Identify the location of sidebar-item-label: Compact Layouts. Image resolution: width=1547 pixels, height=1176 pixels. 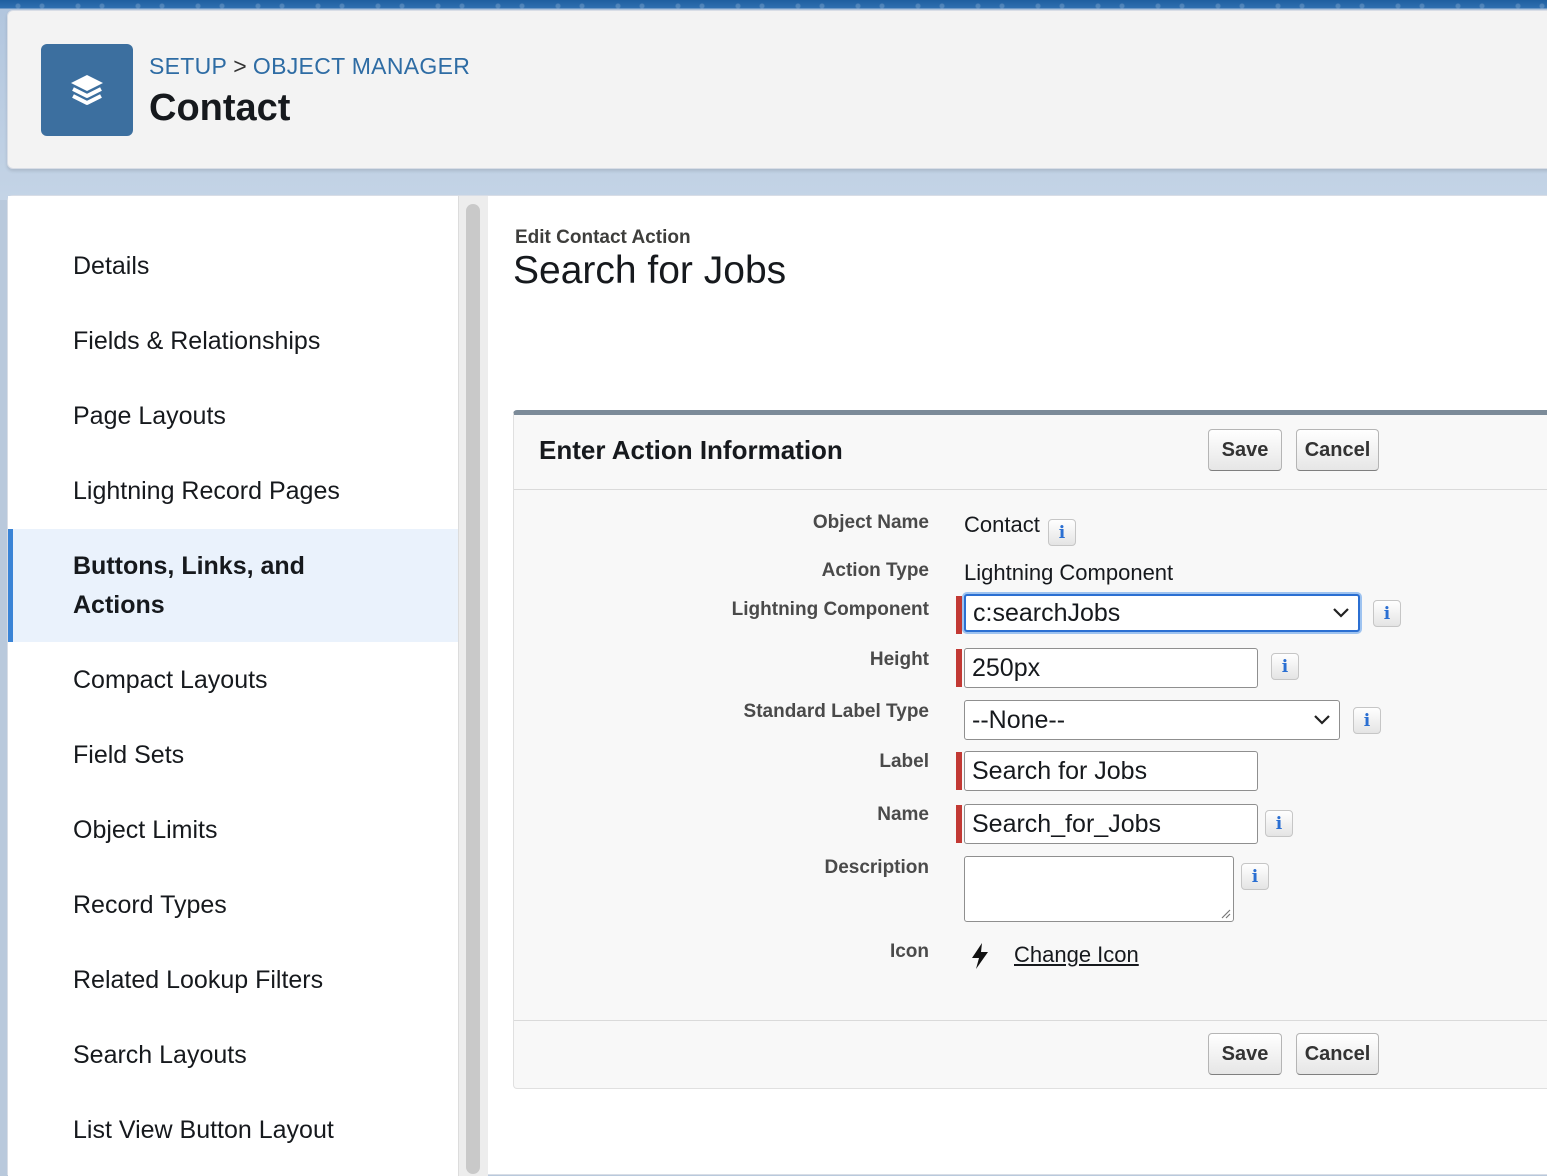
(170, 679).